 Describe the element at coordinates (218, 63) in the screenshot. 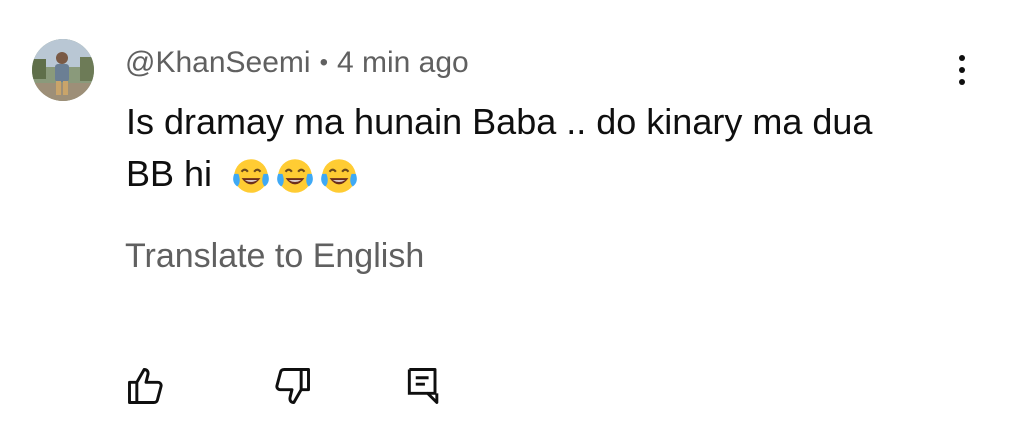

I see `author-name: @KhanSeemi` at that location.